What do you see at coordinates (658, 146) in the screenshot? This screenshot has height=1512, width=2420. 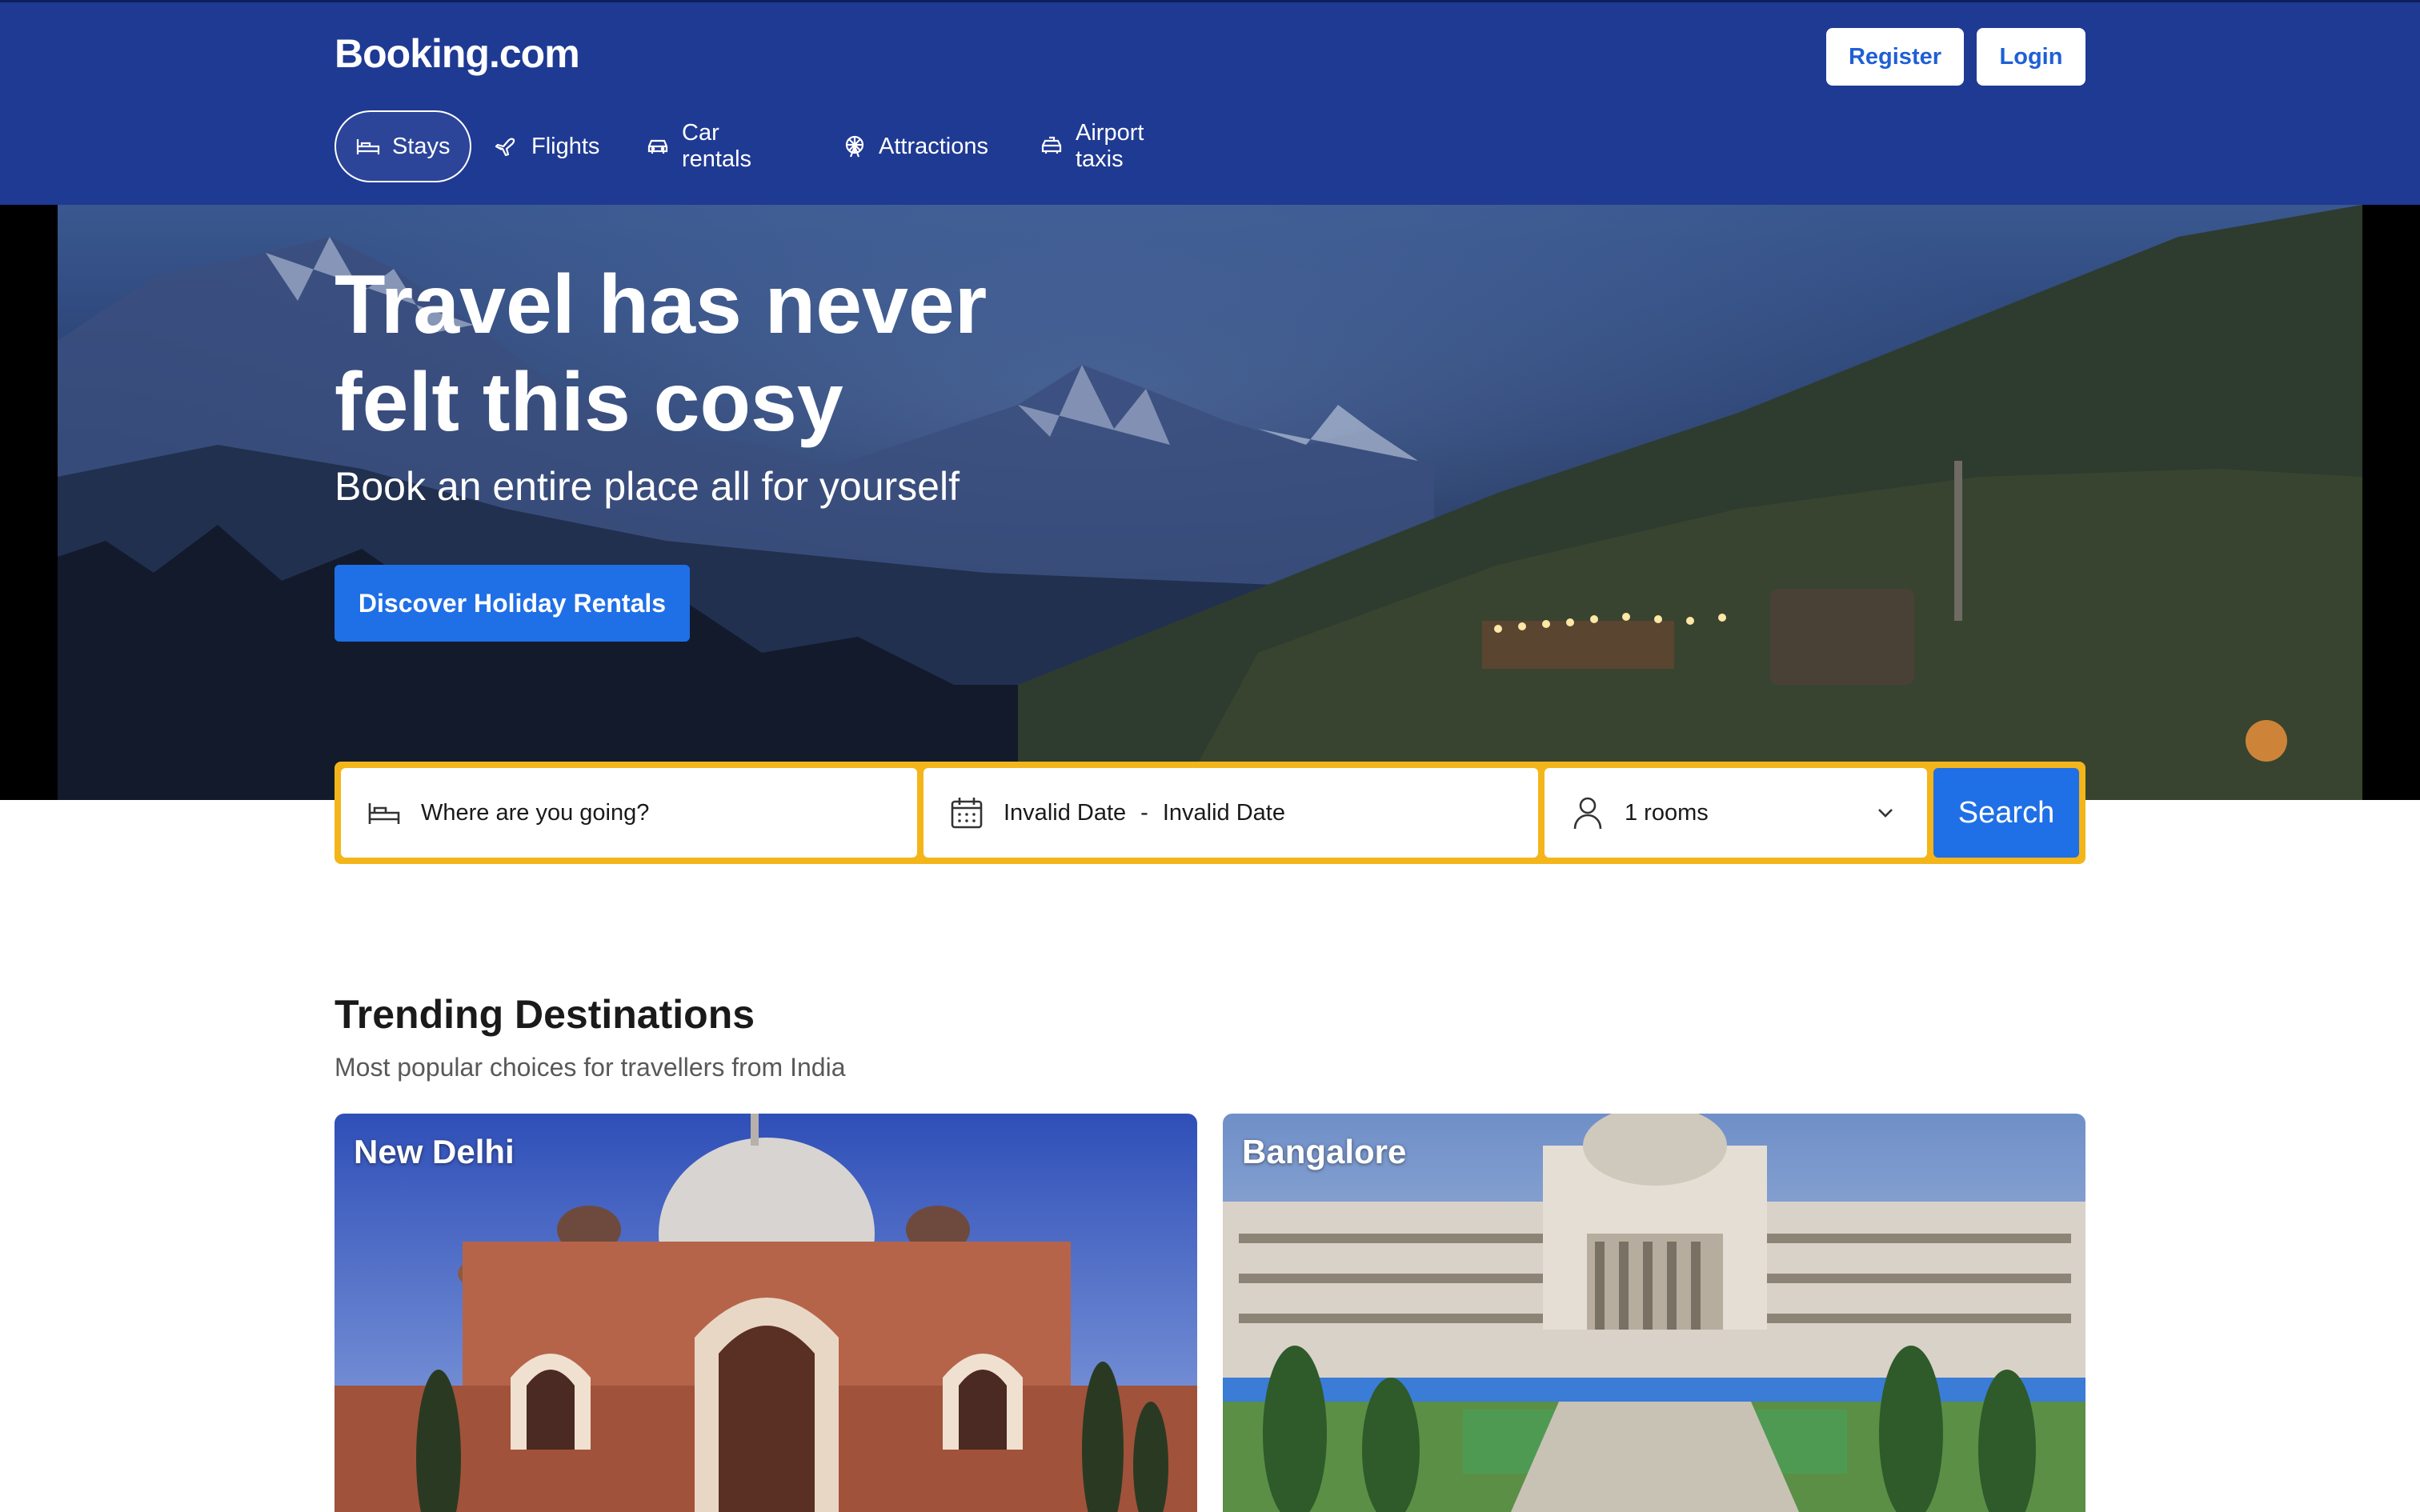 I see `car-icon` at bounding box center [658, 146].